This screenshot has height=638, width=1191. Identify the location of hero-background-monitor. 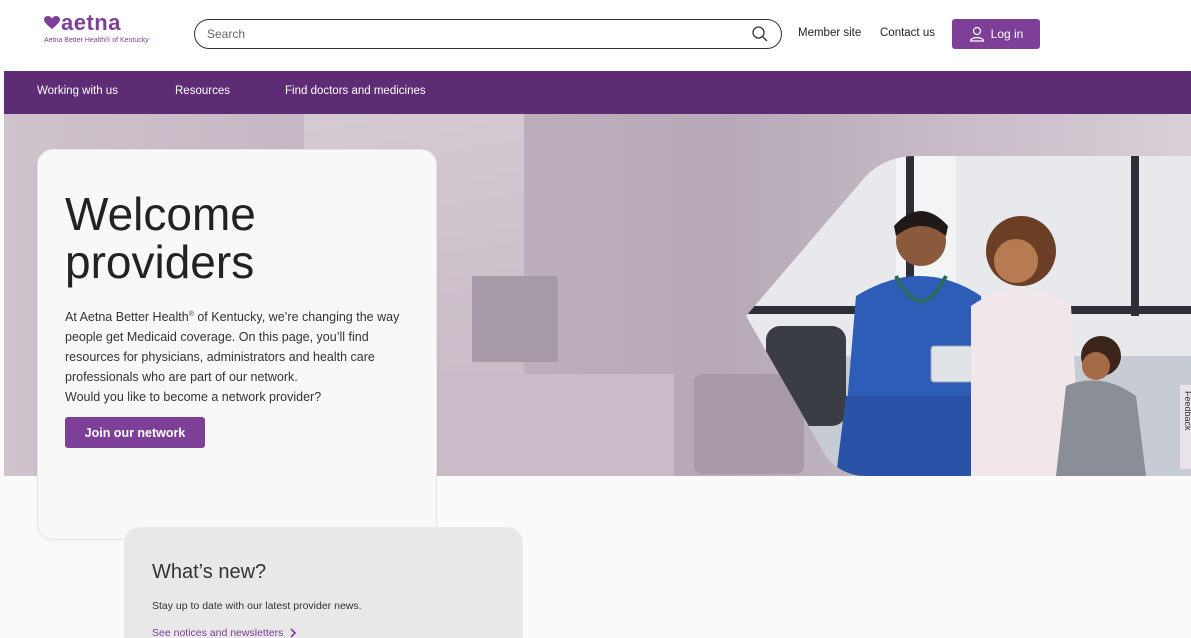
(515, 319).